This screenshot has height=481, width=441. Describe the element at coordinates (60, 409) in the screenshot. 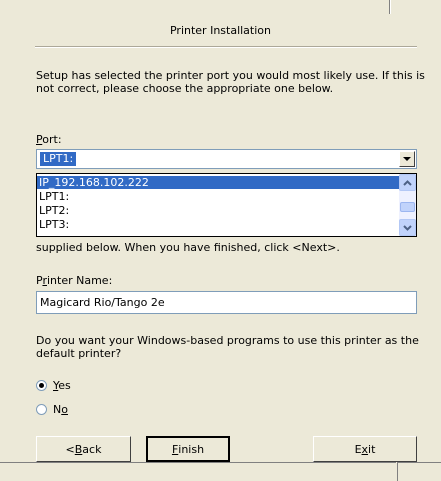

I see `radio-no-label: No` at that location.